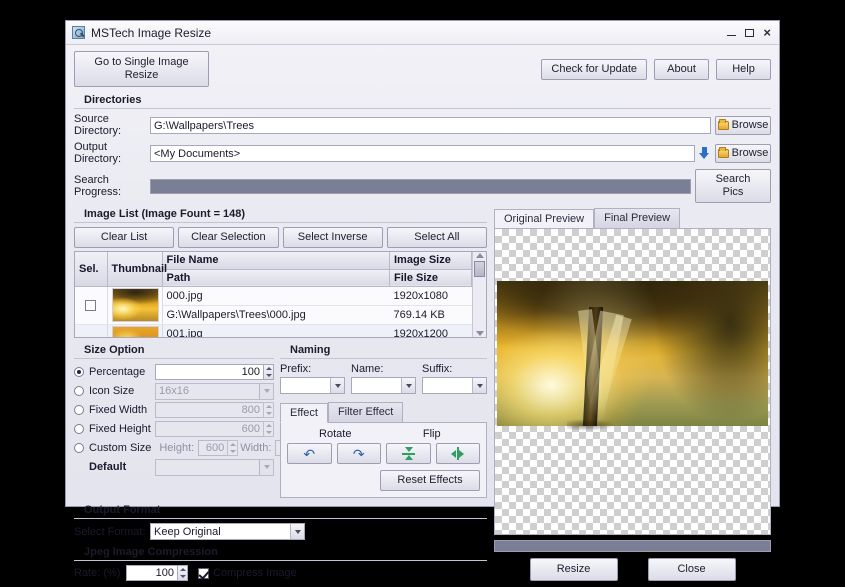 Image resolution: width=845 pixels, height=587 pixels. What do you see at coordinates (214, 467) in the screenshot?
I see `default-select` at bounding box center [214, 467].